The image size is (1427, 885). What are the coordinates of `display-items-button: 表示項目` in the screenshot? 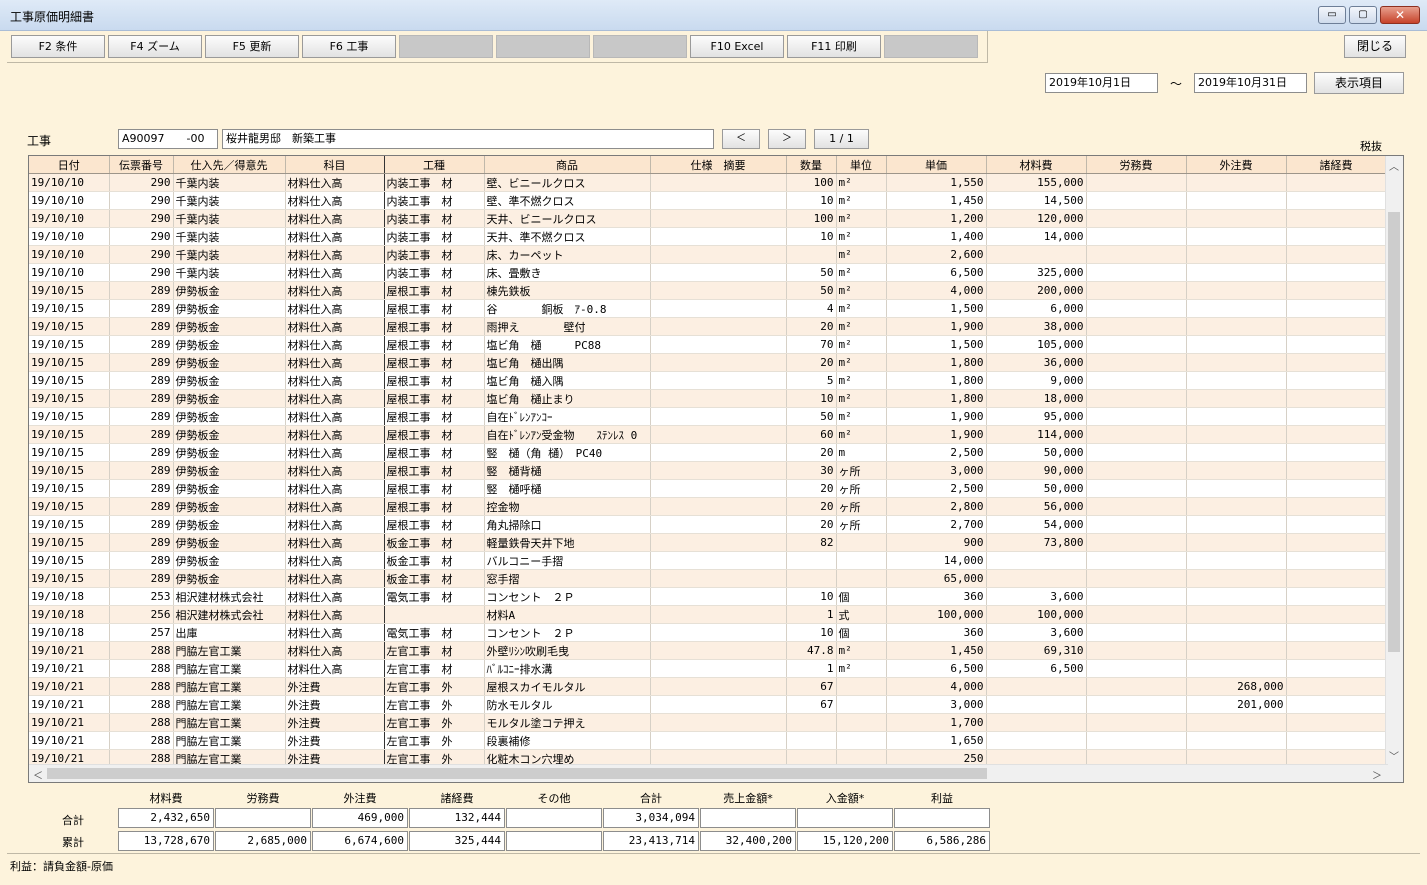 It's located at (1359, 83).